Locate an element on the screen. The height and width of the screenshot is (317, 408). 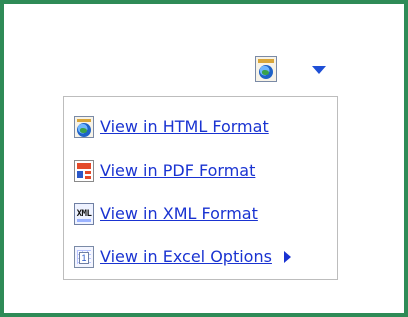
menu-item-view-xml: XML View in XML Format is located at coordinates (166, 214).